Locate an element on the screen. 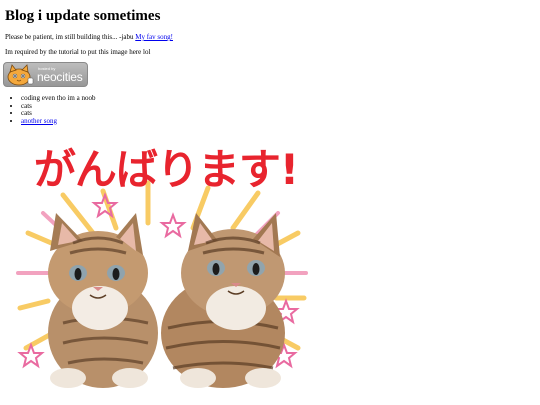 The height and width of the screenshot is (405, 540). image-caption-text: がんばります! is located at coordinates (166, 169).